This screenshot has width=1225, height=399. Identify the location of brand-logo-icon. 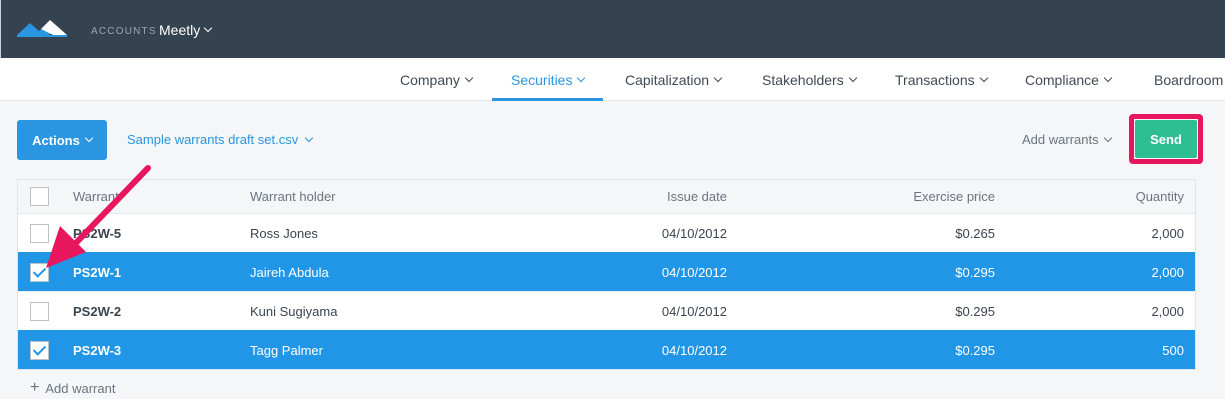
(42, 28).